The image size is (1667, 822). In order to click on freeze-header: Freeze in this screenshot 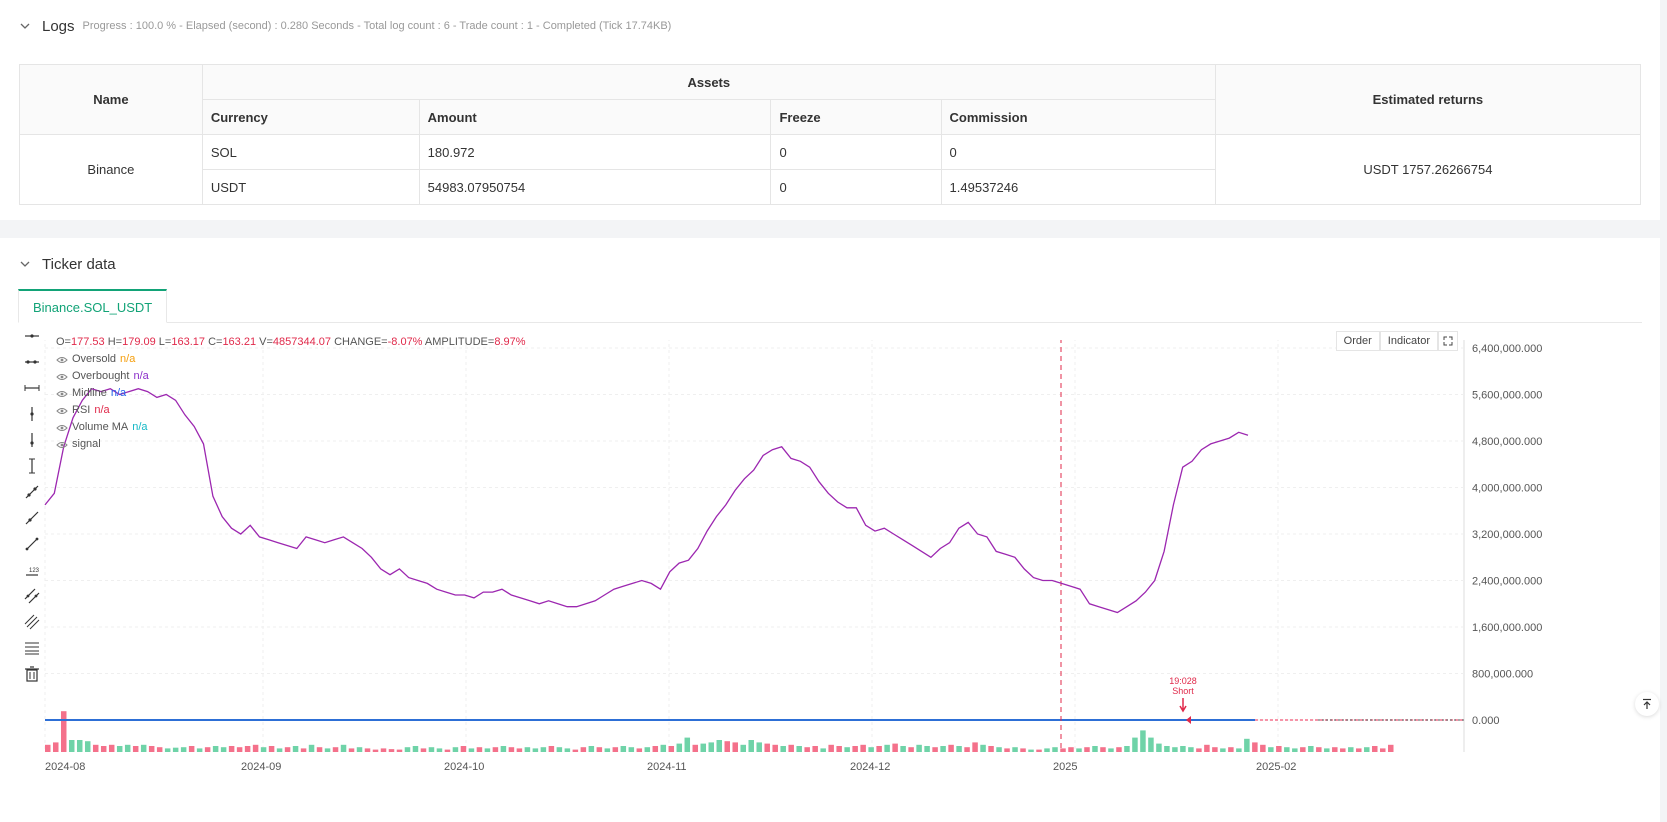, I will do `click(856, 117)`.